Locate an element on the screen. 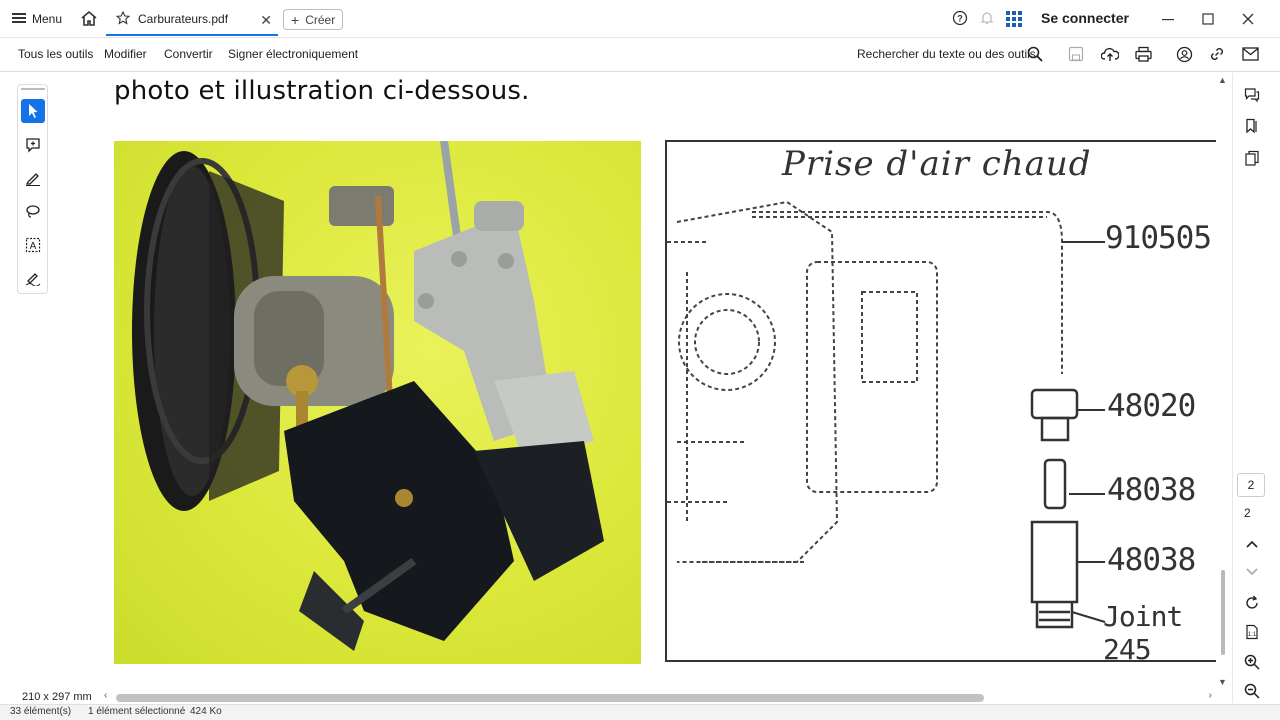  sign-in-button: Se connecter is located at coordinates (1085, 18).